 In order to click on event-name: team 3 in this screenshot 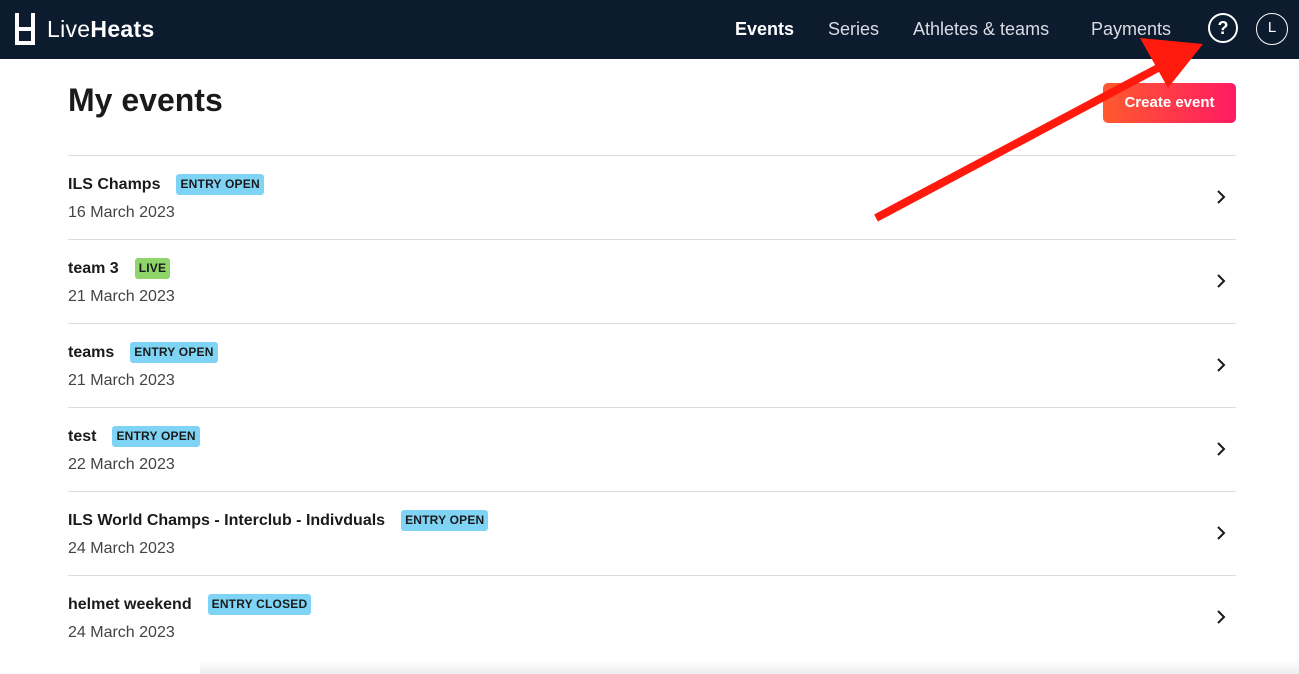, I will do `click(93, 268)`.